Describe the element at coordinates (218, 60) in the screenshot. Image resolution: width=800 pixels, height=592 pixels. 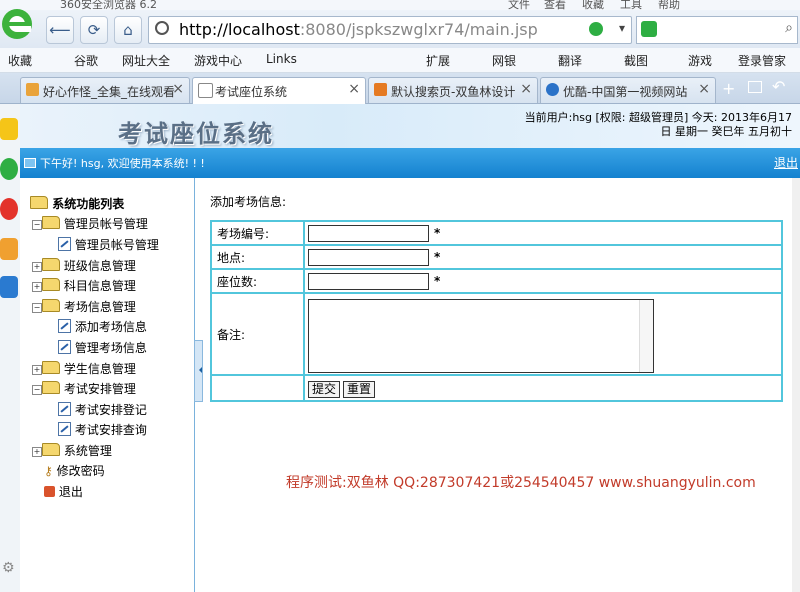
I see `bookmark-game-center: 游戏中心` at that location.